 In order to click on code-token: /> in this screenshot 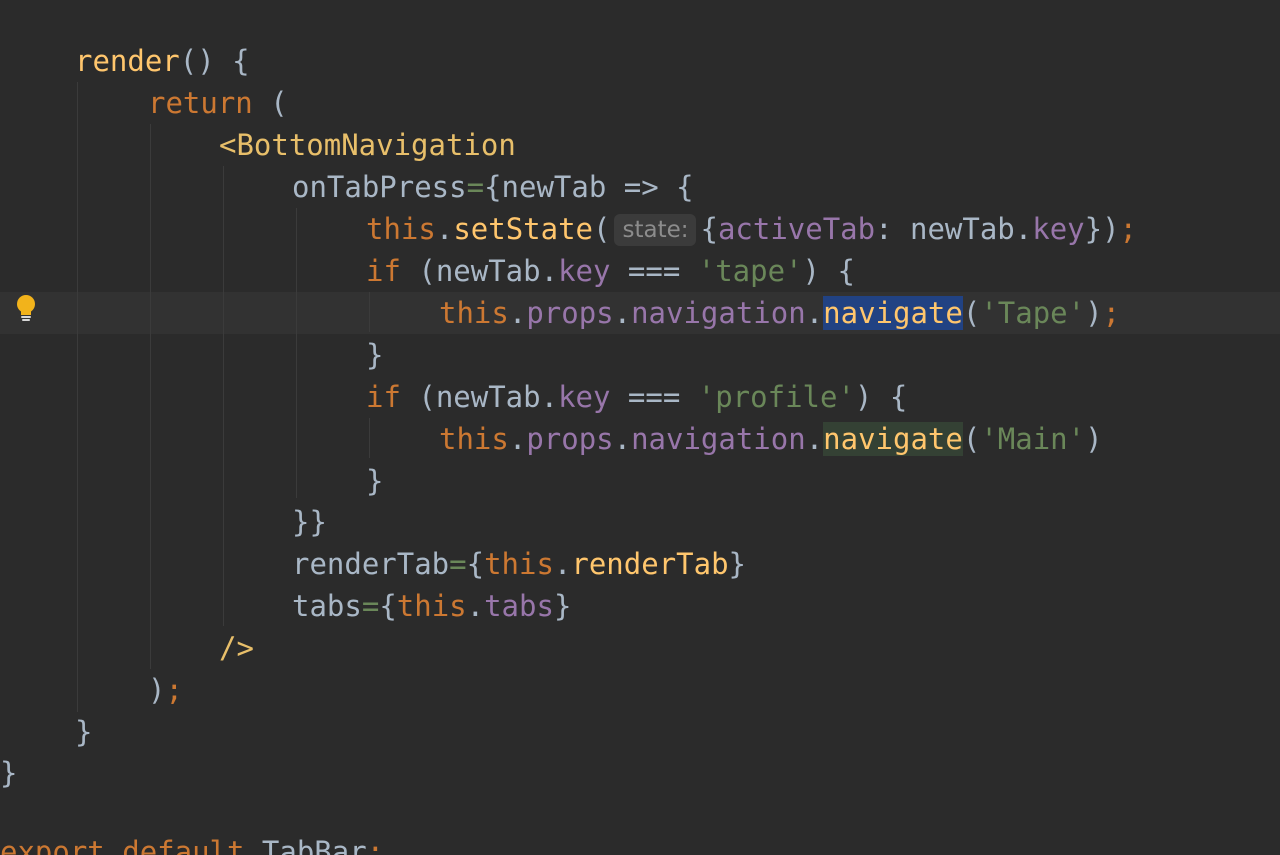, I will do `click(236, 648)`.